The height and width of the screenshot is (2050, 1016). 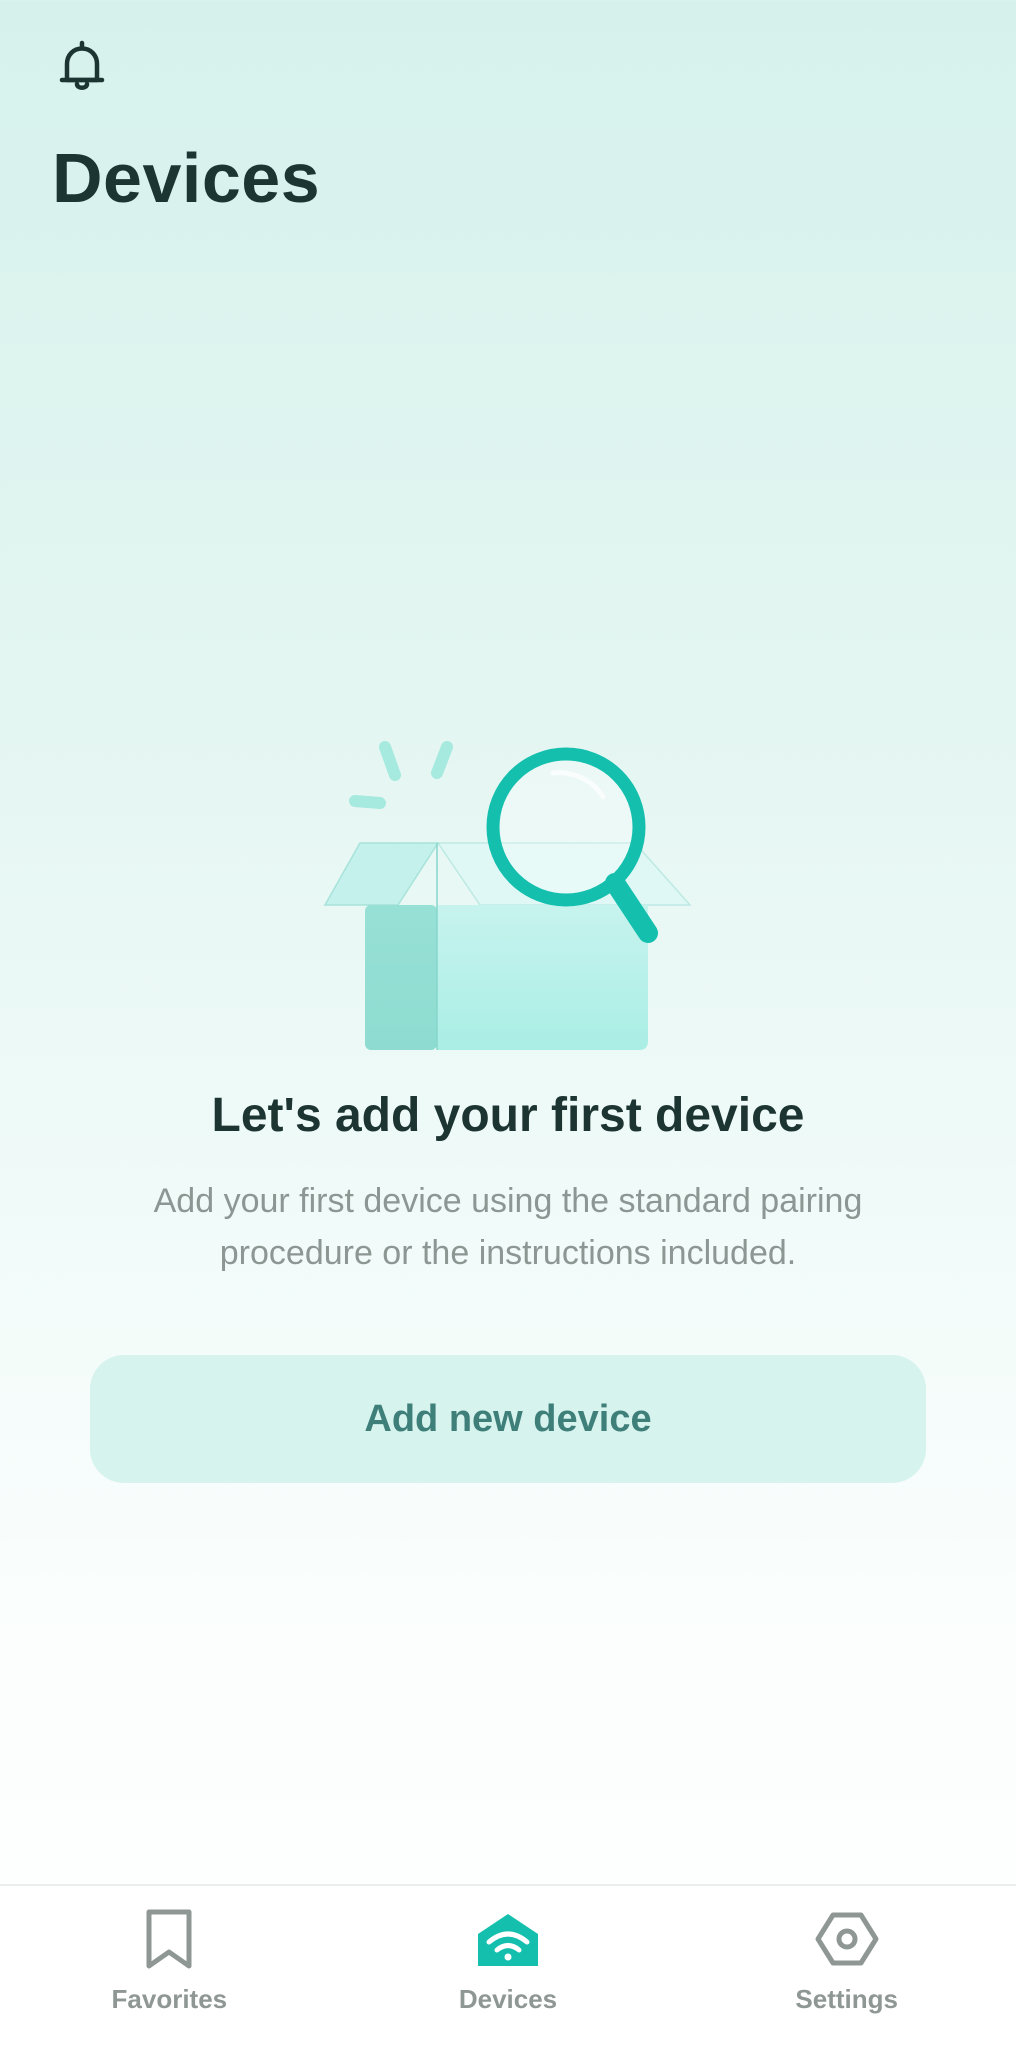 I want to click on nav-label-favorites: Favorites, so click(x=169, y=1999).